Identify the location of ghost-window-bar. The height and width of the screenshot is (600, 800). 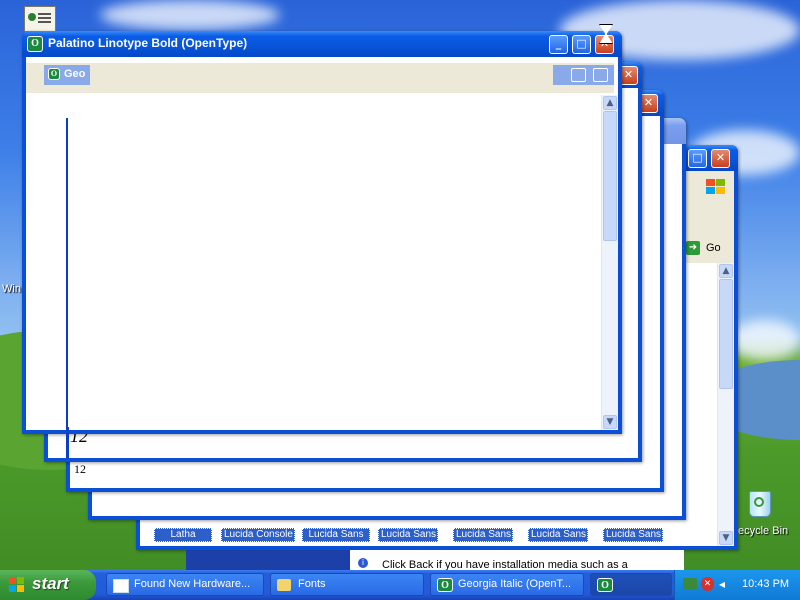
(320, 78).